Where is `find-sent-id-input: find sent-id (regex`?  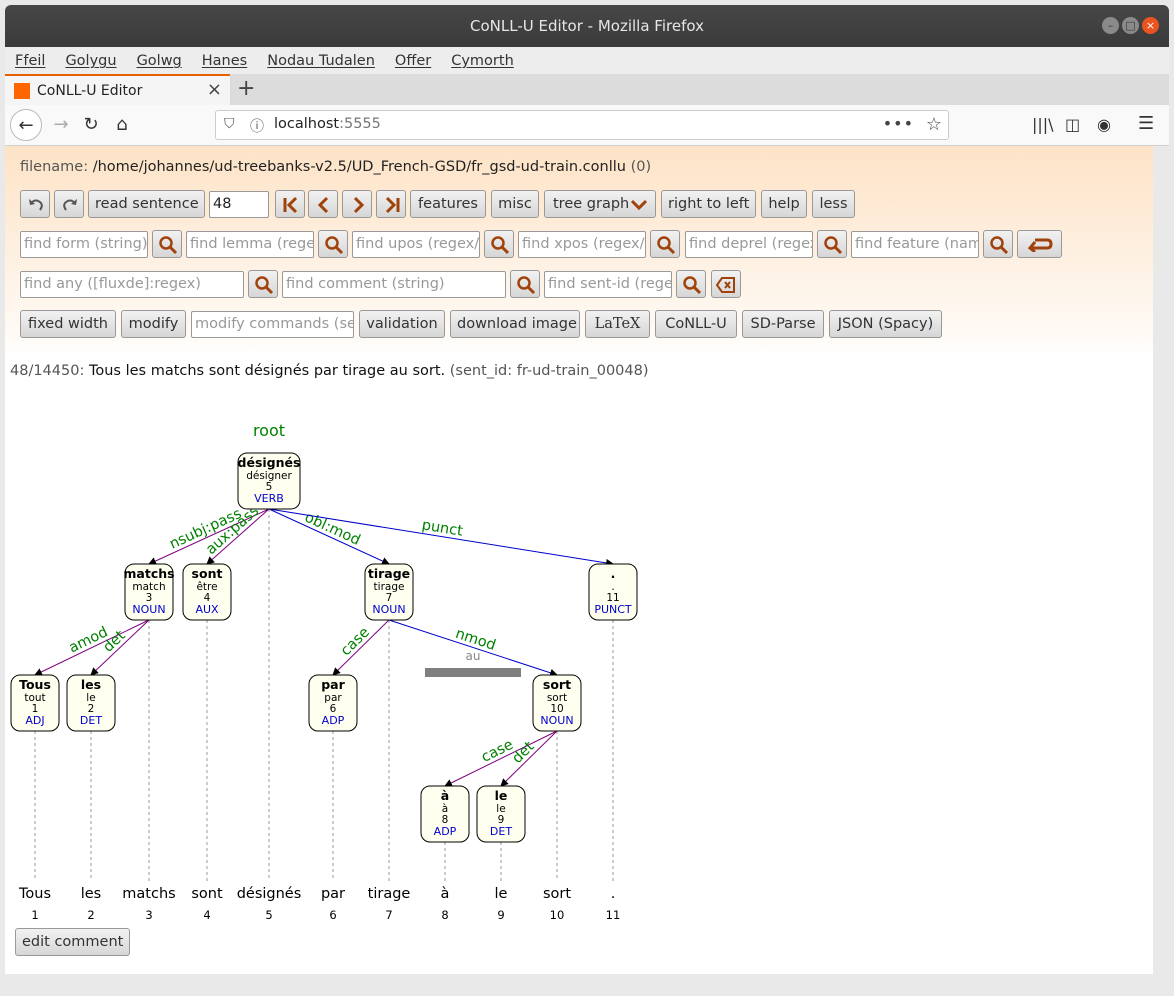 find-sent-id-input: find sent-id (regex is located at coordinates (608, 284).